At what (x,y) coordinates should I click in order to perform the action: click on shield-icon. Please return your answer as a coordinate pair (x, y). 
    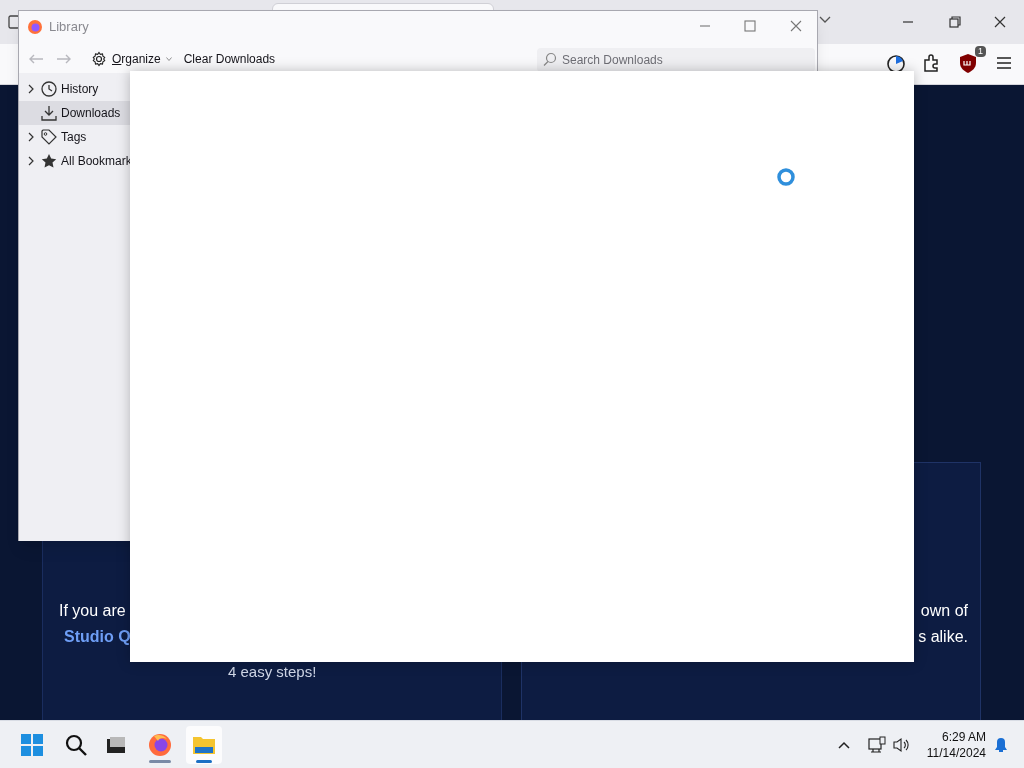
    Looking at the image, I should click on (968, 63).